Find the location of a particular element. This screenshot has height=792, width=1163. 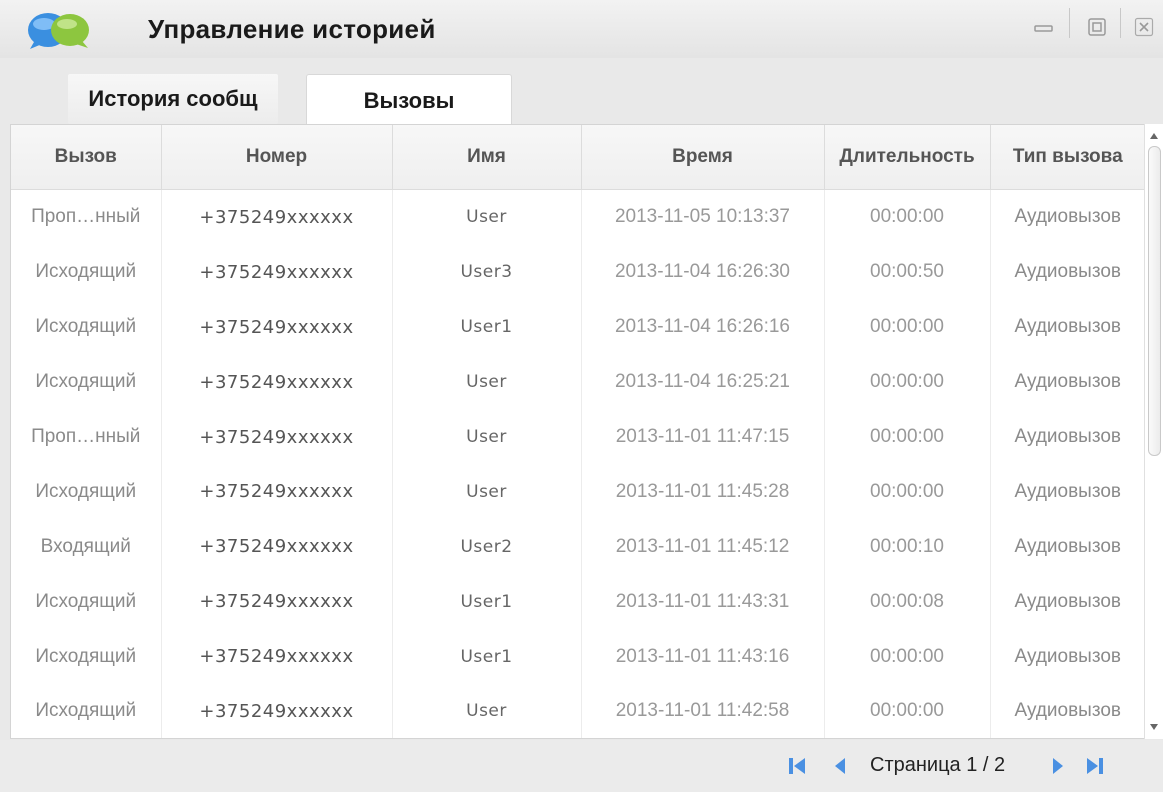

maximize-button is located at coordinates (1097, 27).